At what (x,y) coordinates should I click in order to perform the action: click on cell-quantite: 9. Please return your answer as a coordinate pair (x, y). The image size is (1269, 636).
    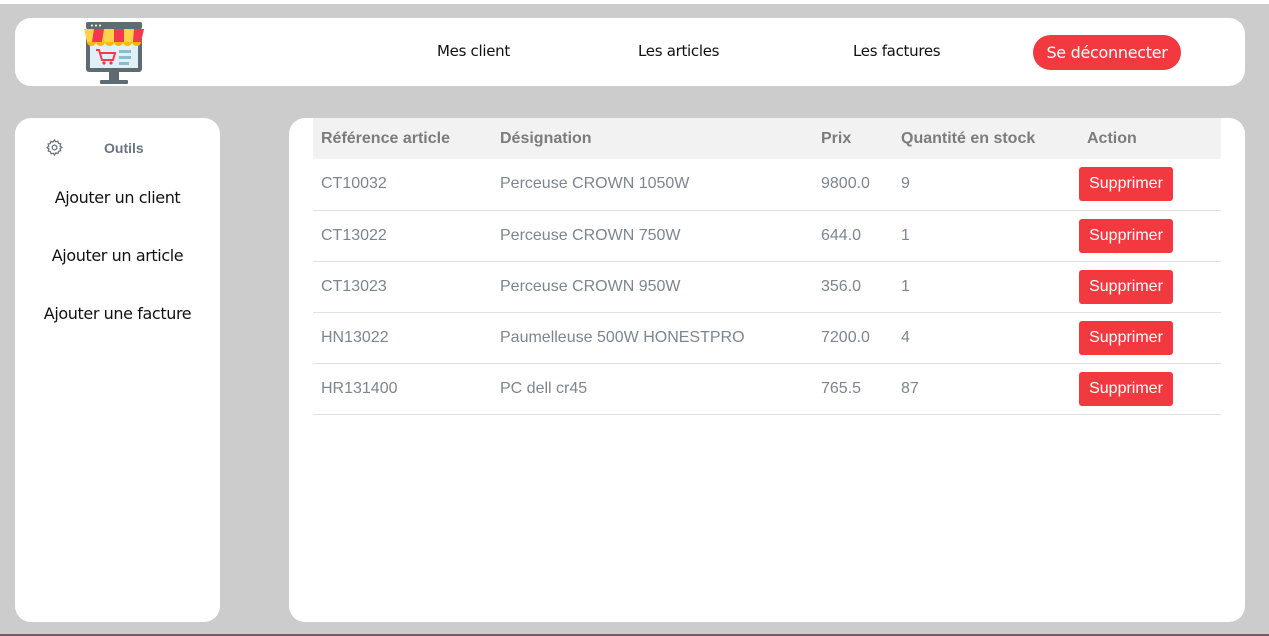
    Looking at the image, I should click on (905, 184).